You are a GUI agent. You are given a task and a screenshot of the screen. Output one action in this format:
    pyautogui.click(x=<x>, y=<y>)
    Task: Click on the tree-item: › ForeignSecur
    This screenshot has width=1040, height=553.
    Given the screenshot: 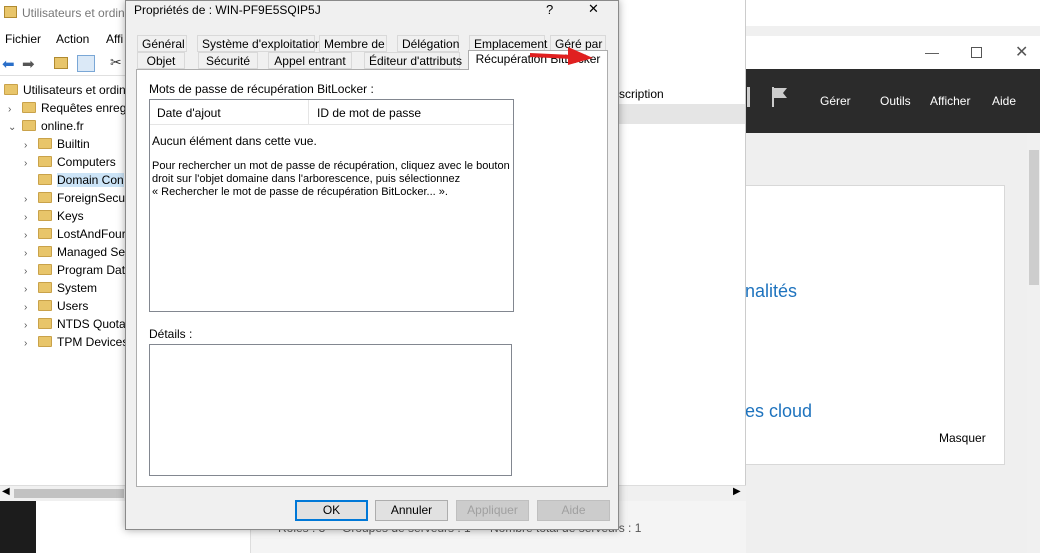 What is the action you would take?
    pyautogui.click(x=75, y=200)
    